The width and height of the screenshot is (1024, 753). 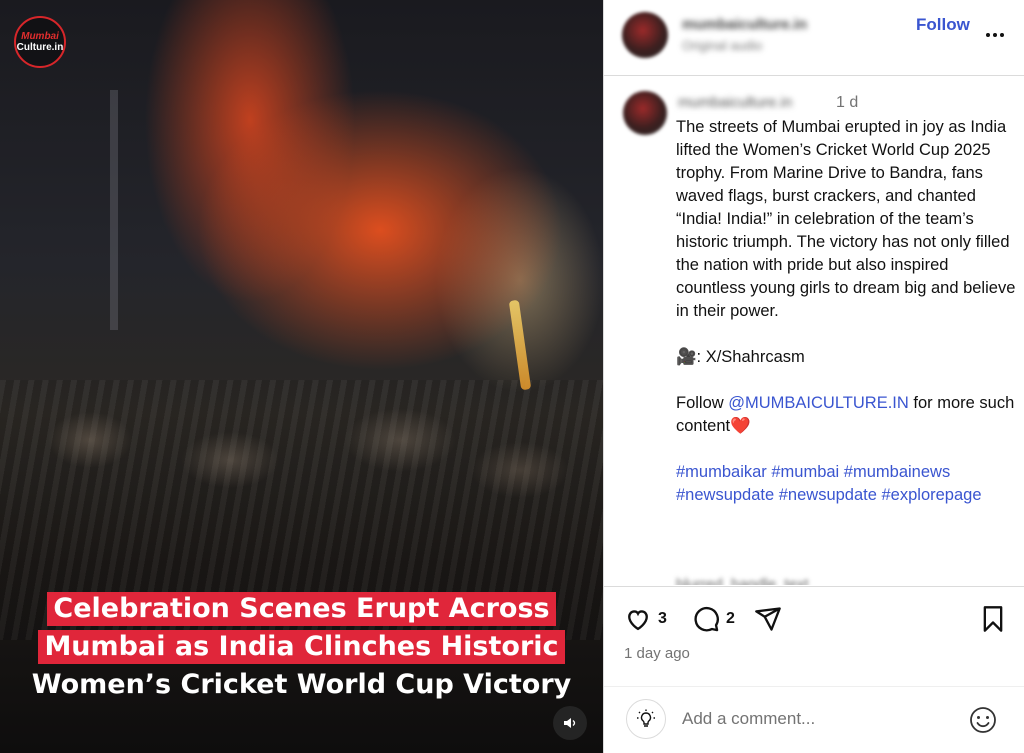 I want to click on lightbulb-icon, so click(x=646, y=718).